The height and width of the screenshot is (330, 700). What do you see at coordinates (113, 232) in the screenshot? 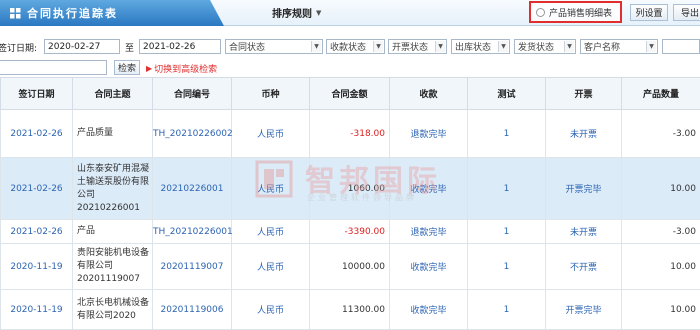
I see `cell-subject: 产品` at bounding box center [113, 232].